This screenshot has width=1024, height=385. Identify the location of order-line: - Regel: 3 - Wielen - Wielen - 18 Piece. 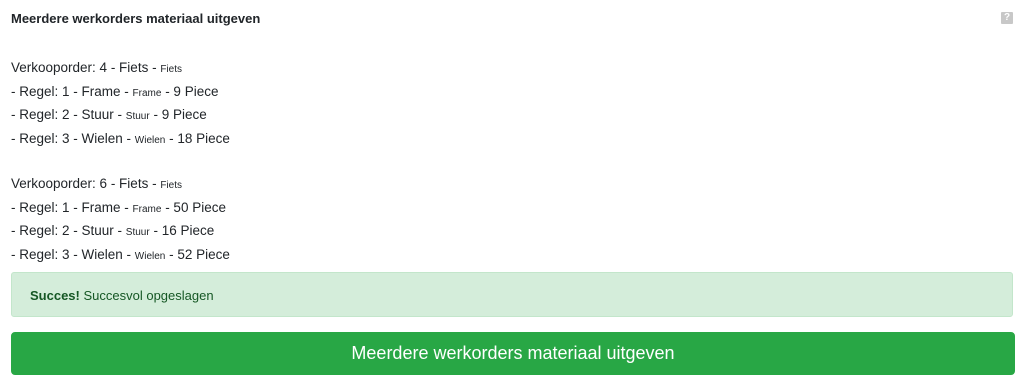
(120, 139).